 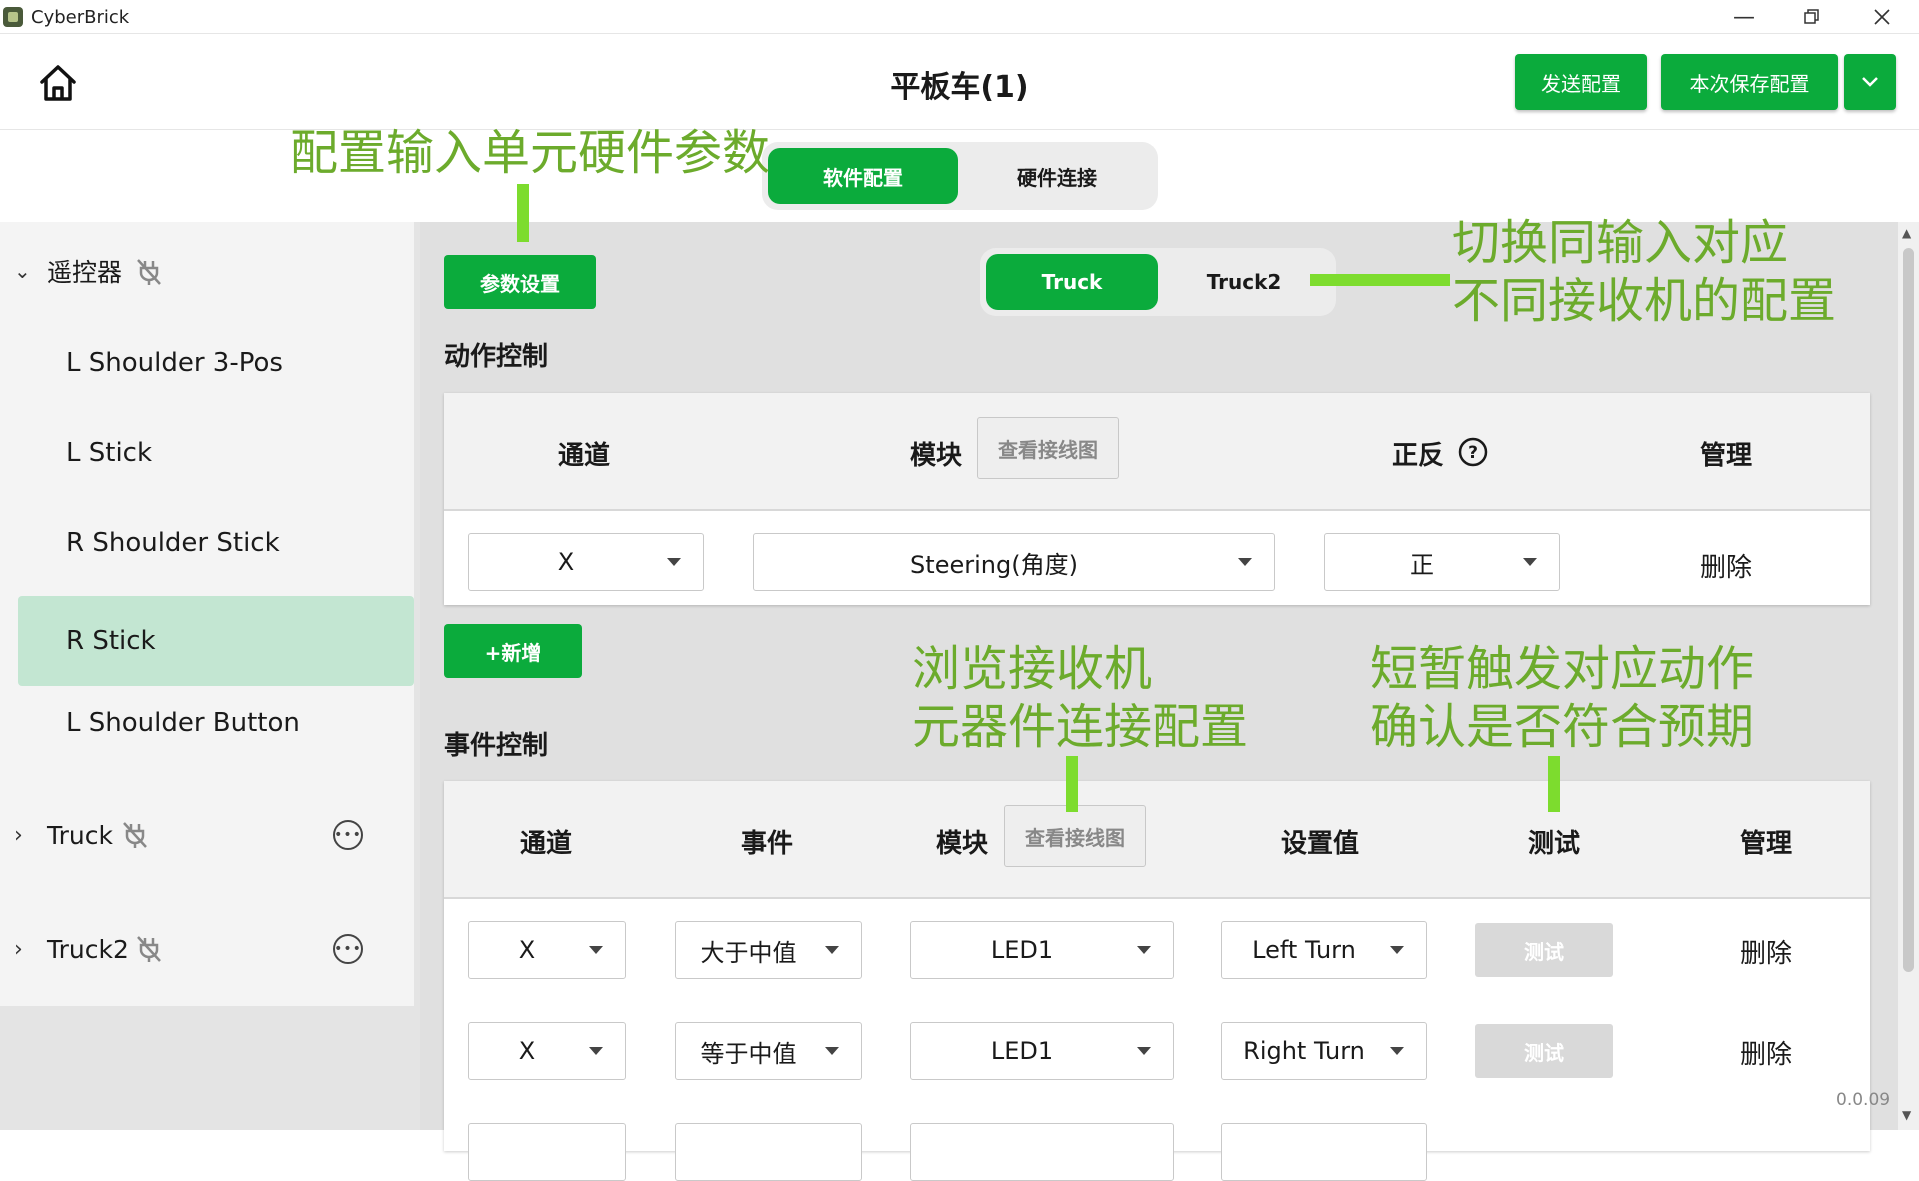 I want to click on send-config-button: 发送配置, so click(x=1581, y=82).